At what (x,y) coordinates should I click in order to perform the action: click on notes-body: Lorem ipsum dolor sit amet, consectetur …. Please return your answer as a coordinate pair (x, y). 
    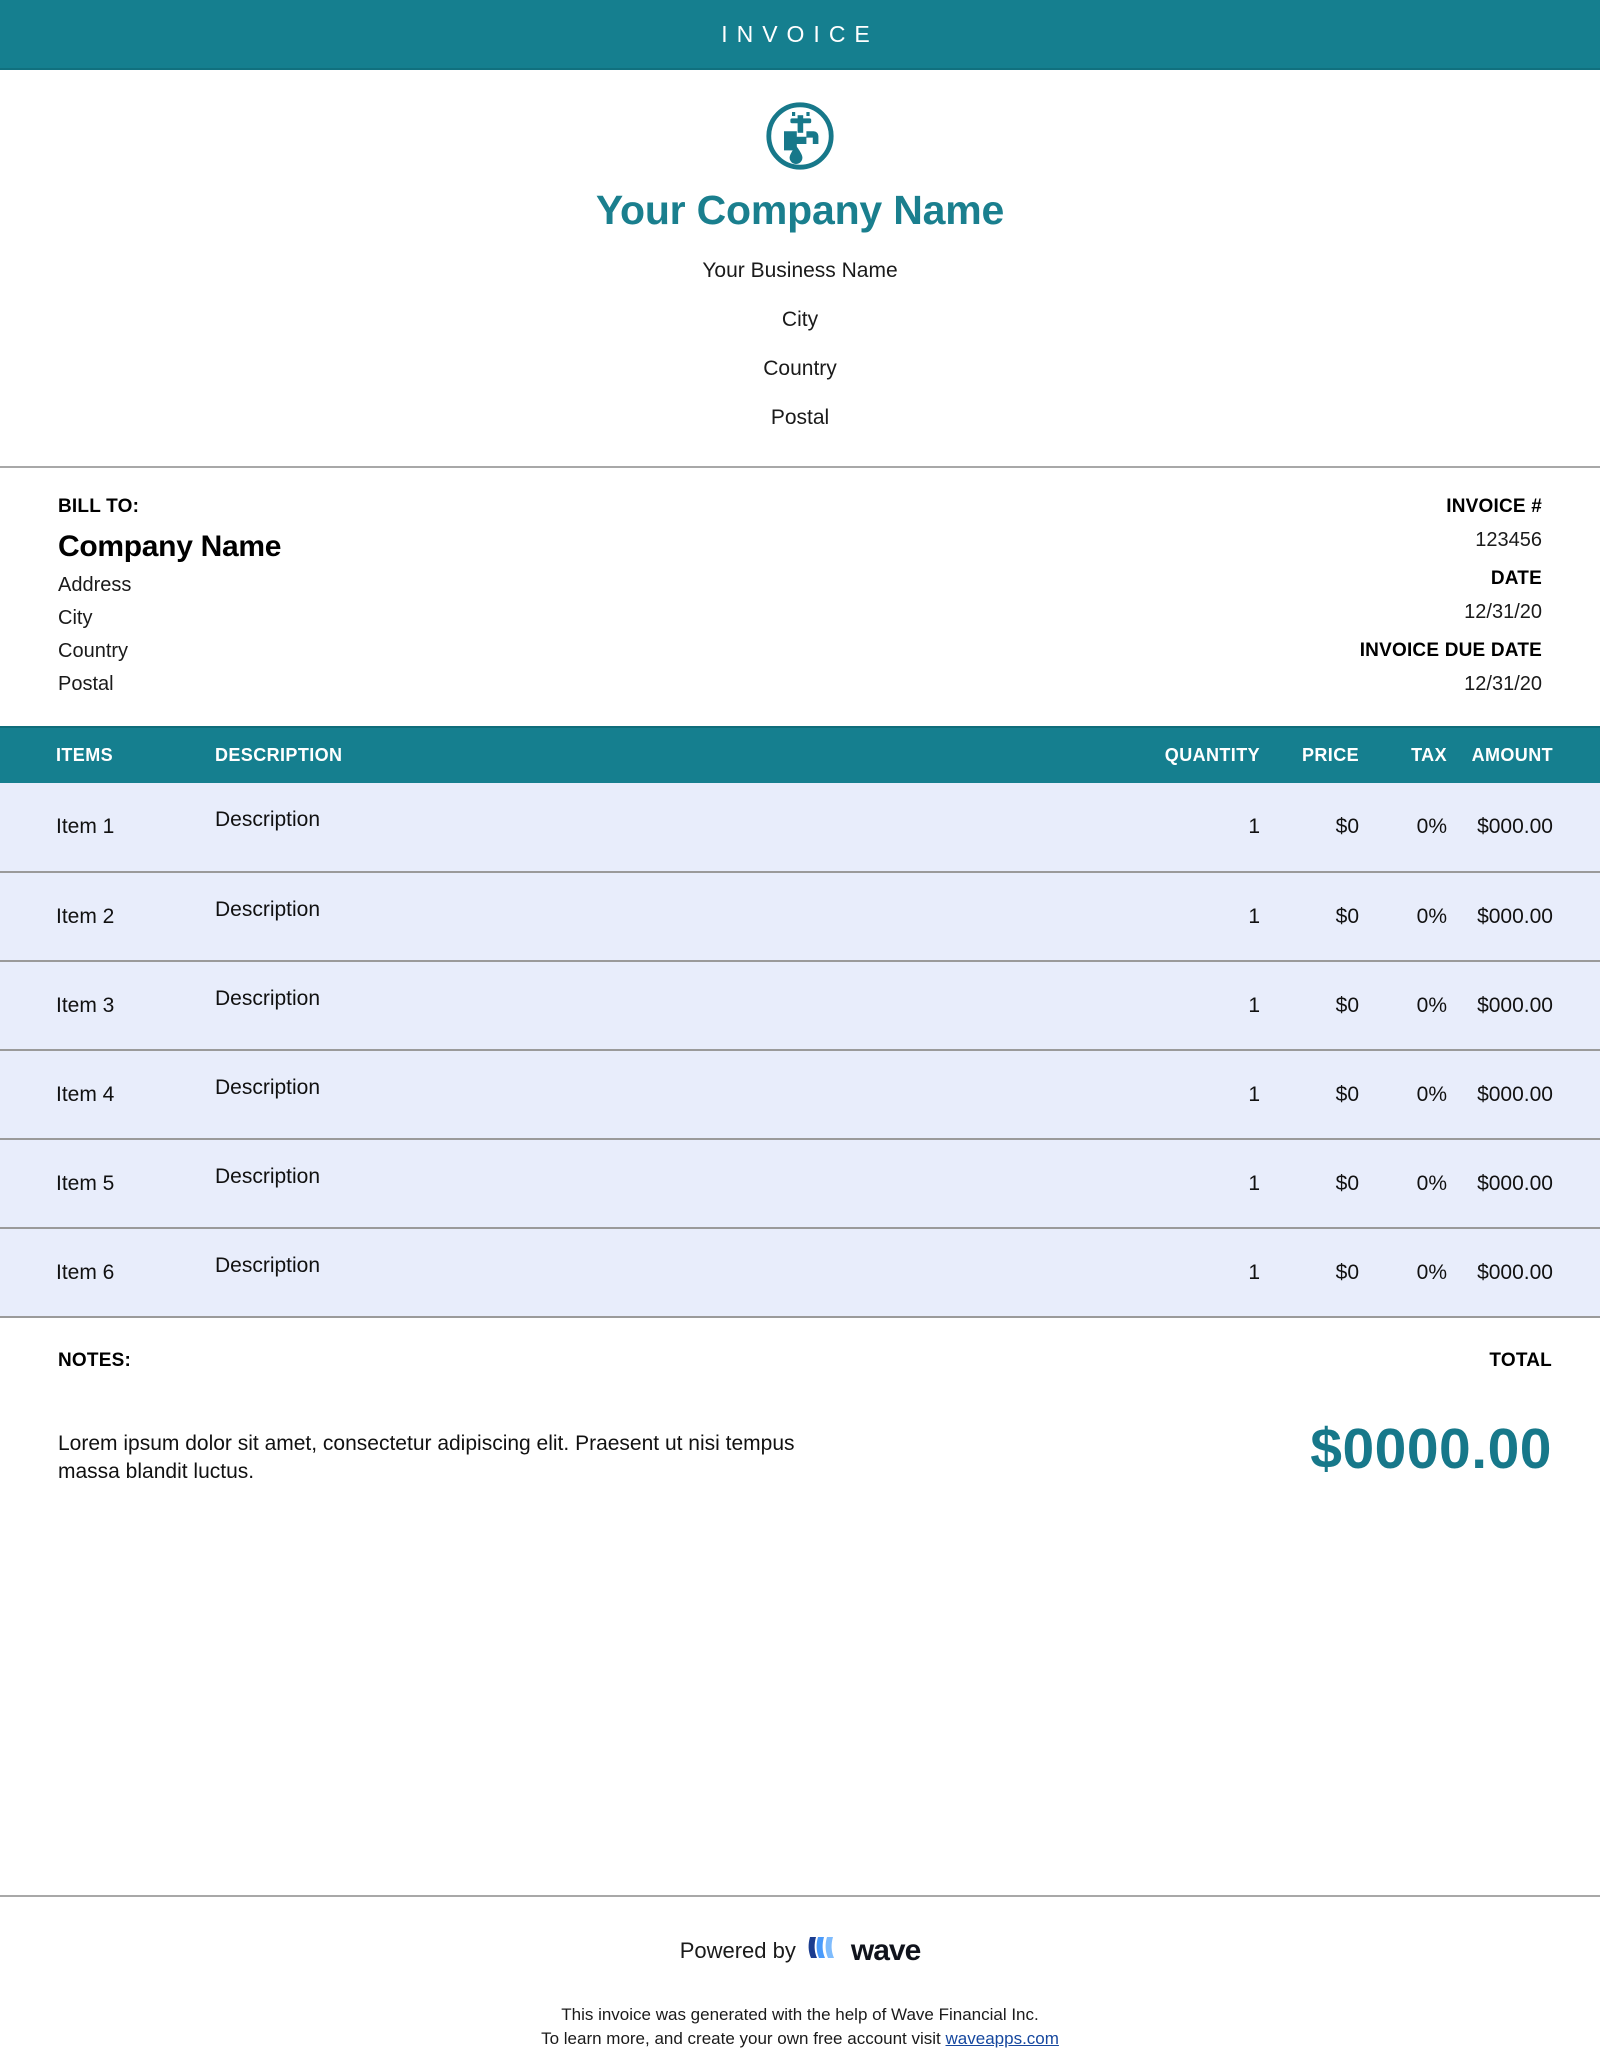
    Looking at the image, I should click on (426, 1458).